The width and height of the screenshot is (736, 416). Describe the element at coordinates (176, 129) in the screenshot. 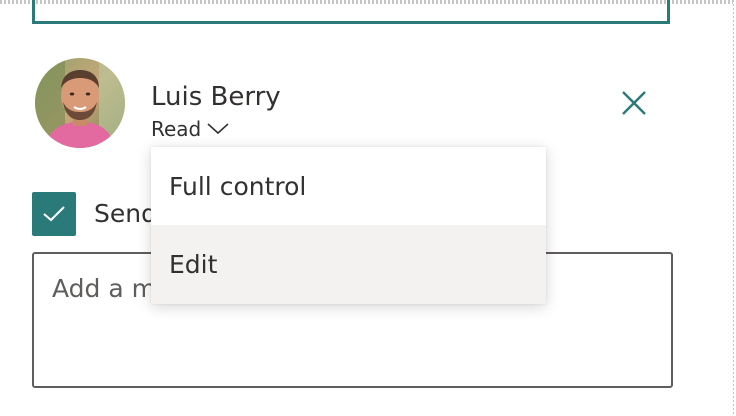

I see `permission-label: Read` at that location.